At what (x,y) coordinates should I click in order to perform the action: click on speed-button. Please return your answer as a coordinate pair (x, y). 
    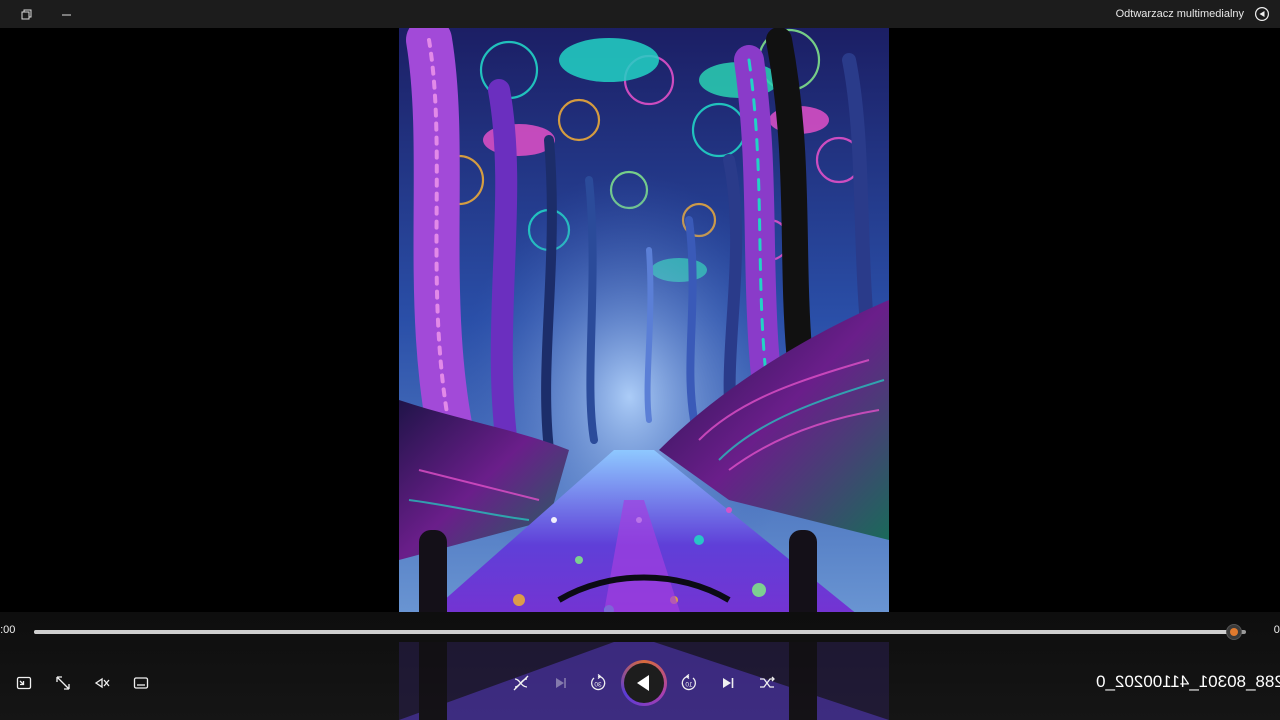
    Looking at the image, I should click on (102, 683).